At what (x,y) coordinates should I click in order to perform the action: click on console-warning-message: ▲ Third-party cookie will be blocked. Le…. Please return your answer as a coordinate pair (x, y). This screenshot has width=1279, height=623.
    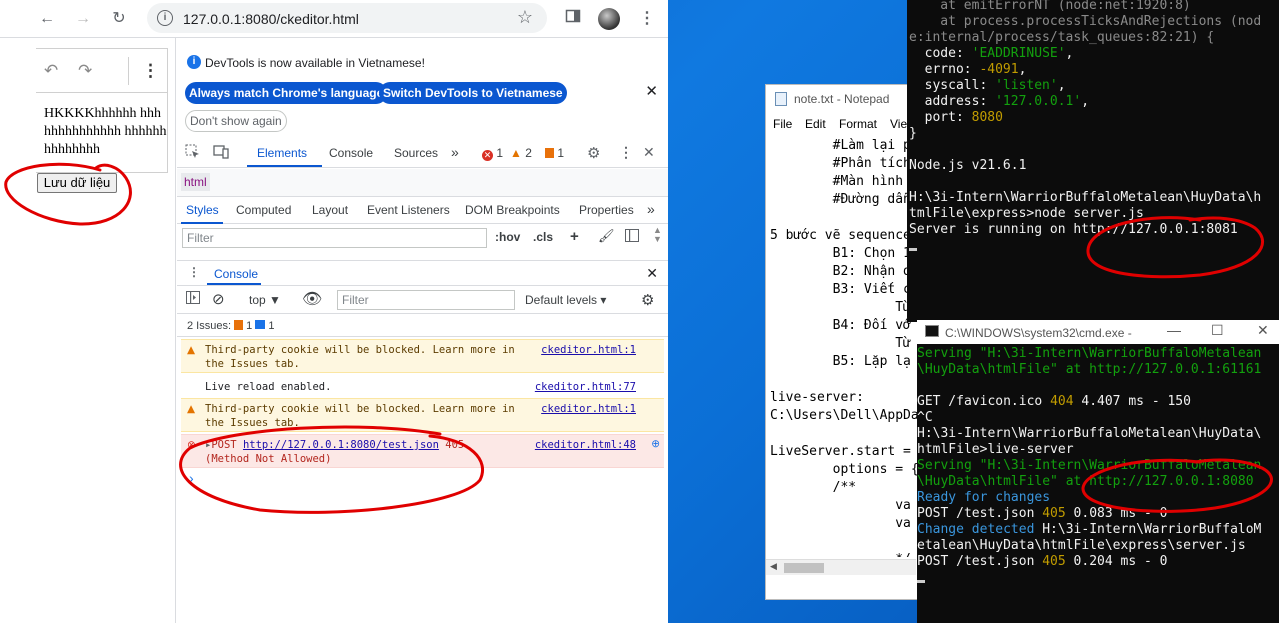
    Looking at the image, I should click on (422, 356).